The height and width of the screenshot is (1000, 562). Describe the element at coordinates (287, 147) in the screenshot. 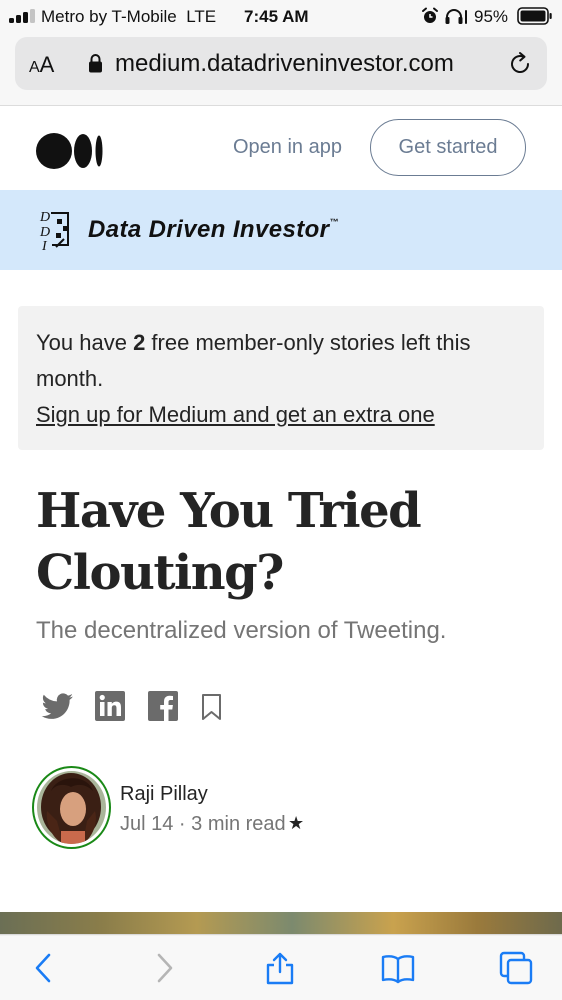

I see `open-in-app-link: Open in app` at that location.